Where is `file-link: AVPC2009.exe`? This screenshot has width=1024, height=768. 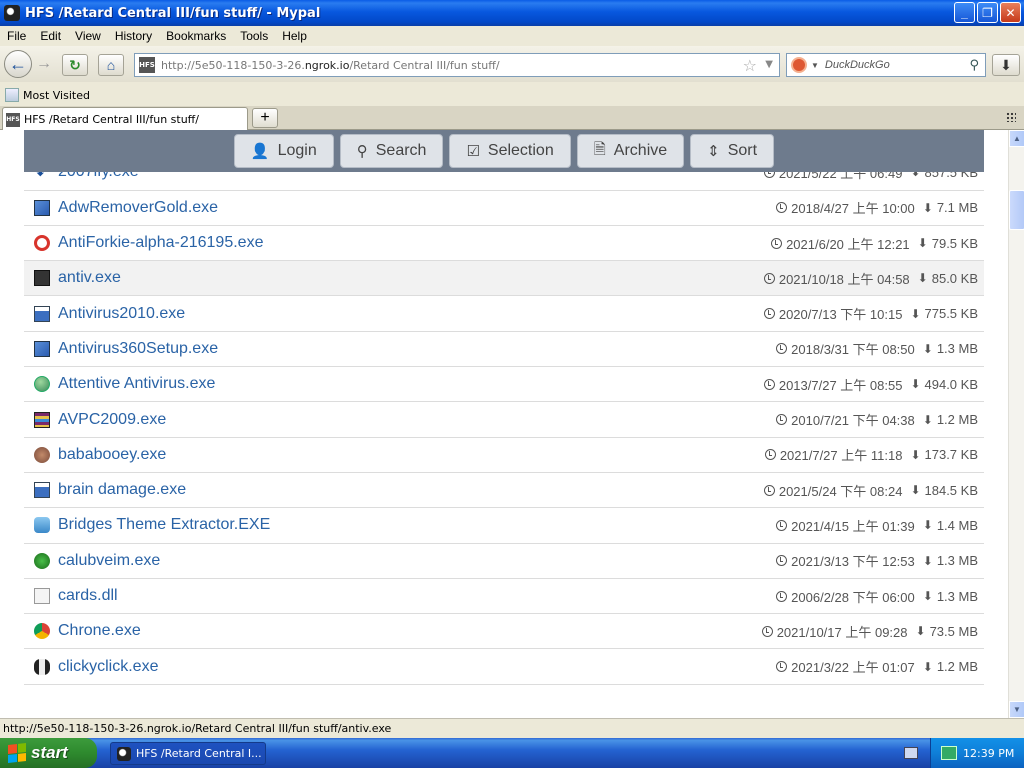
file-link: AVPC2009.exe is located at coordinates (112, 420).